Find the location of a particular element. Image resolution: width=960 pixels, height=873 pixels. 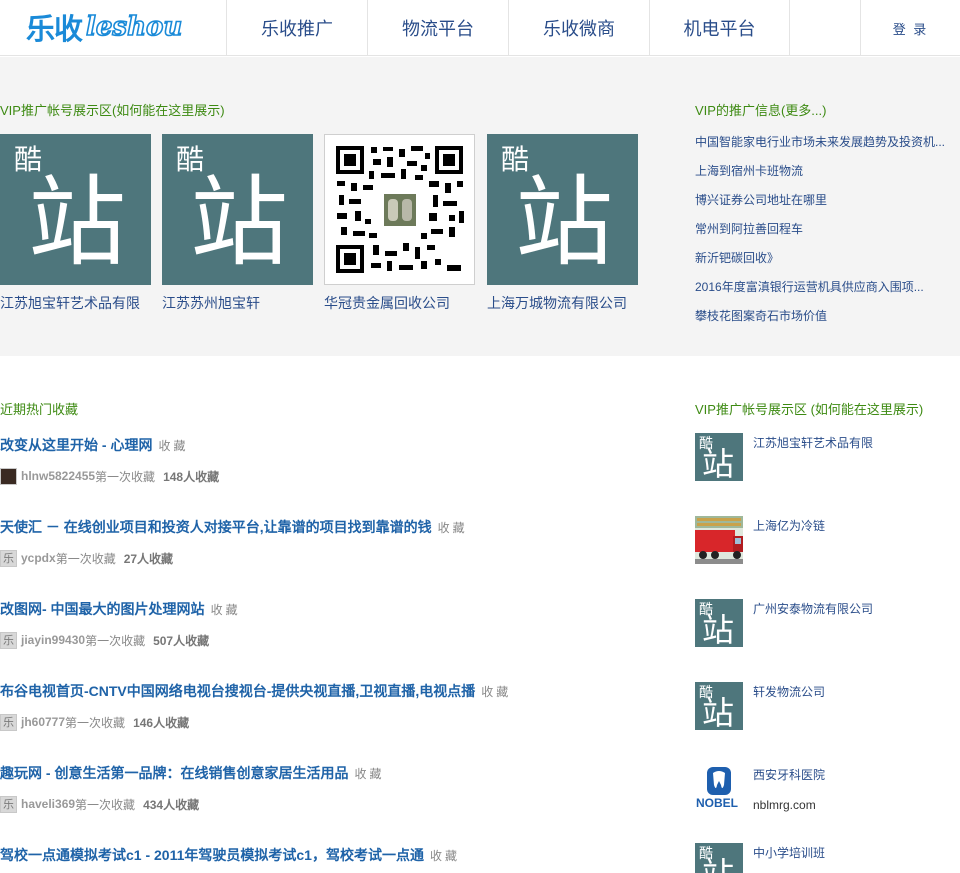

vip-section-title: VIP推广帐号展示区(如何能在这里展示) is located at coordinates (112, 109).